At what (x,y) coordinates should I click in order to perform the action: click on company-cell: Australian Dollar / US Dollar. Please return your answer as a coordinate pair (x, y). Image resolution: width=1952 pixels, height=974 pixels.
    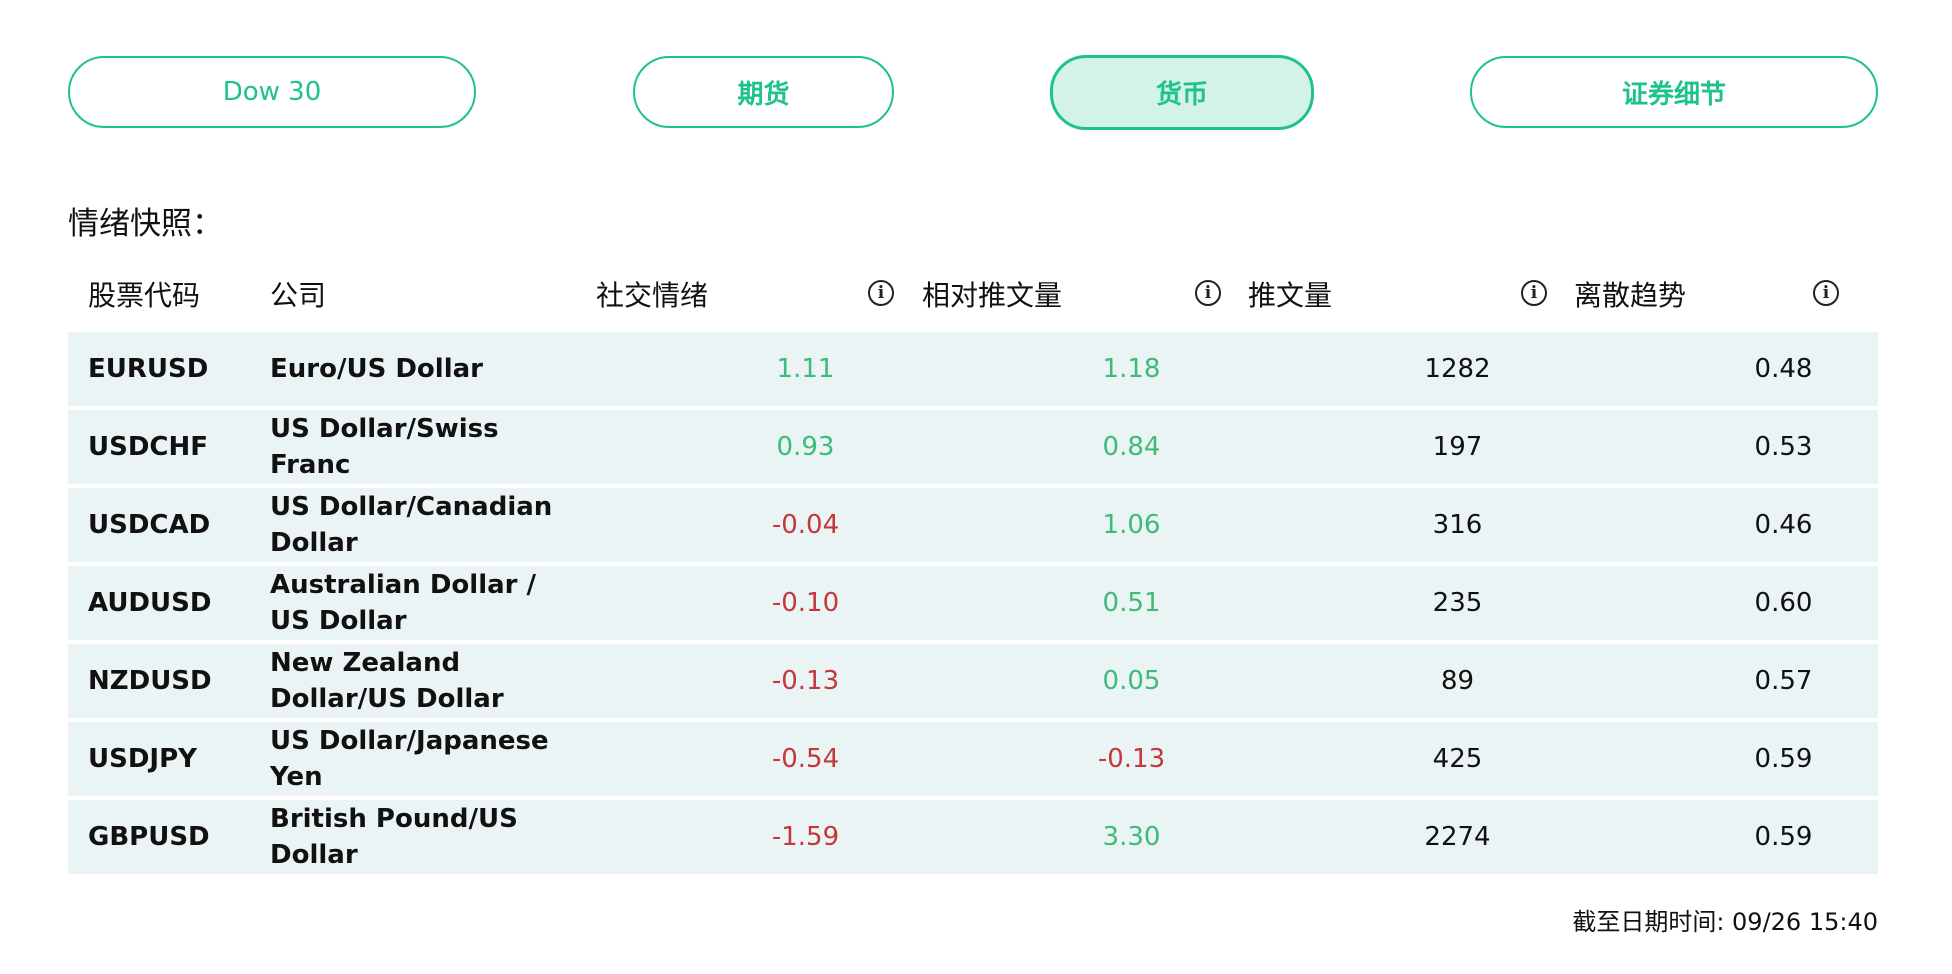
    Looking at the image, I should click on (403, 603).